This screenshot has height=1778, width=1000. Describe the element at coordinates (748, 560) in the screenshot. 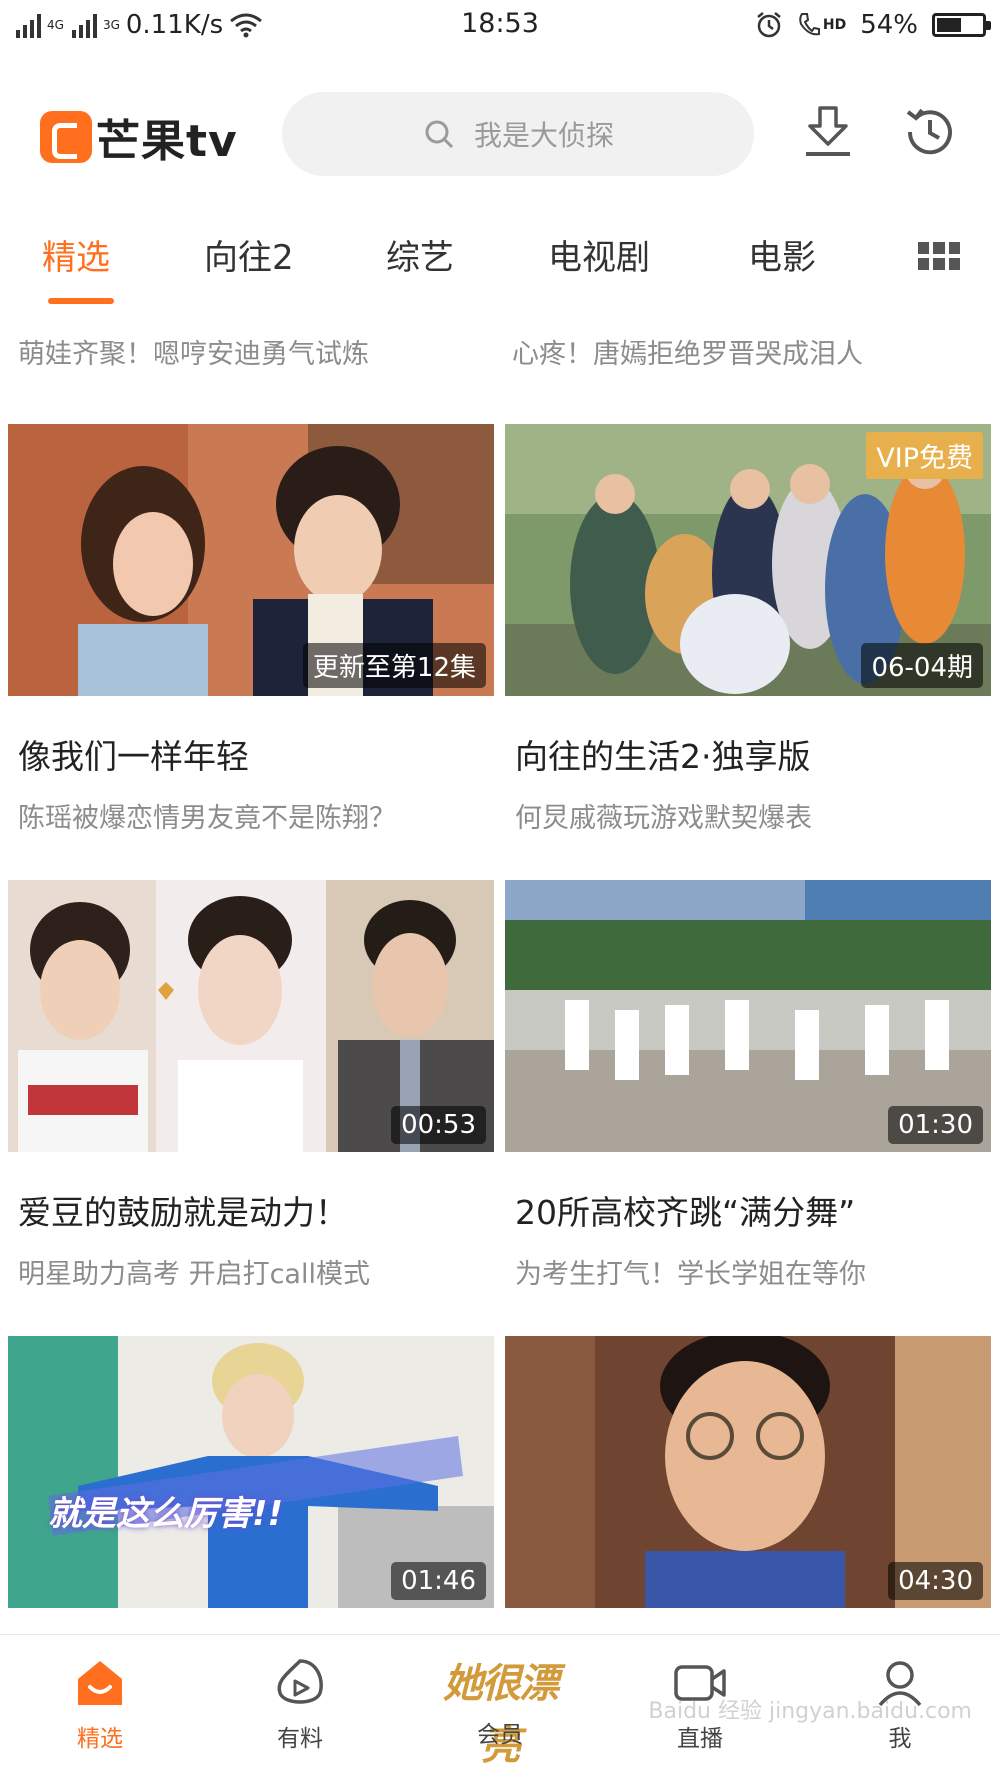

I see `video-thumbnail: VIP免费 06-04期` at that location.